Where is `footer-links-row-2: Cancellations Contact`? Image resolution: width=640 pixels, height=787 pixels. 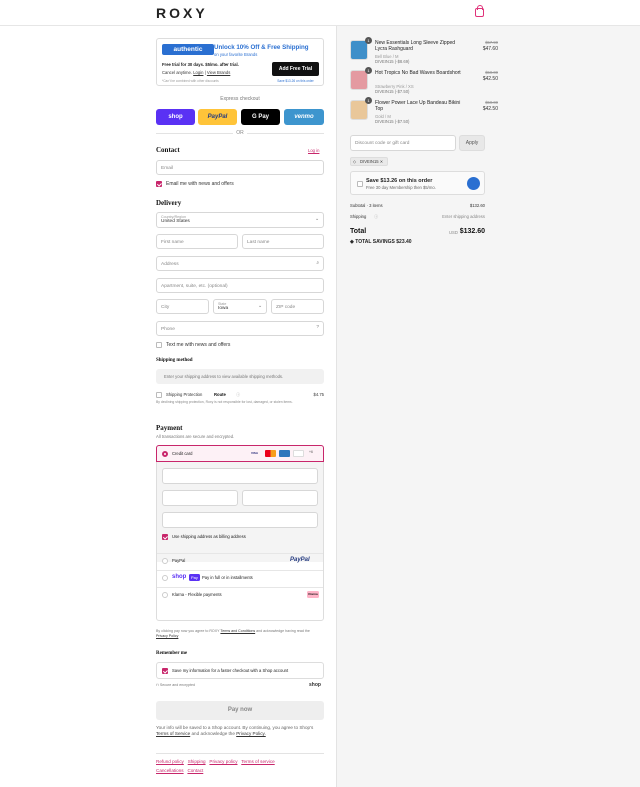 footer-links-row-2: Cancellations Contact is located at coordinates (179, 770).